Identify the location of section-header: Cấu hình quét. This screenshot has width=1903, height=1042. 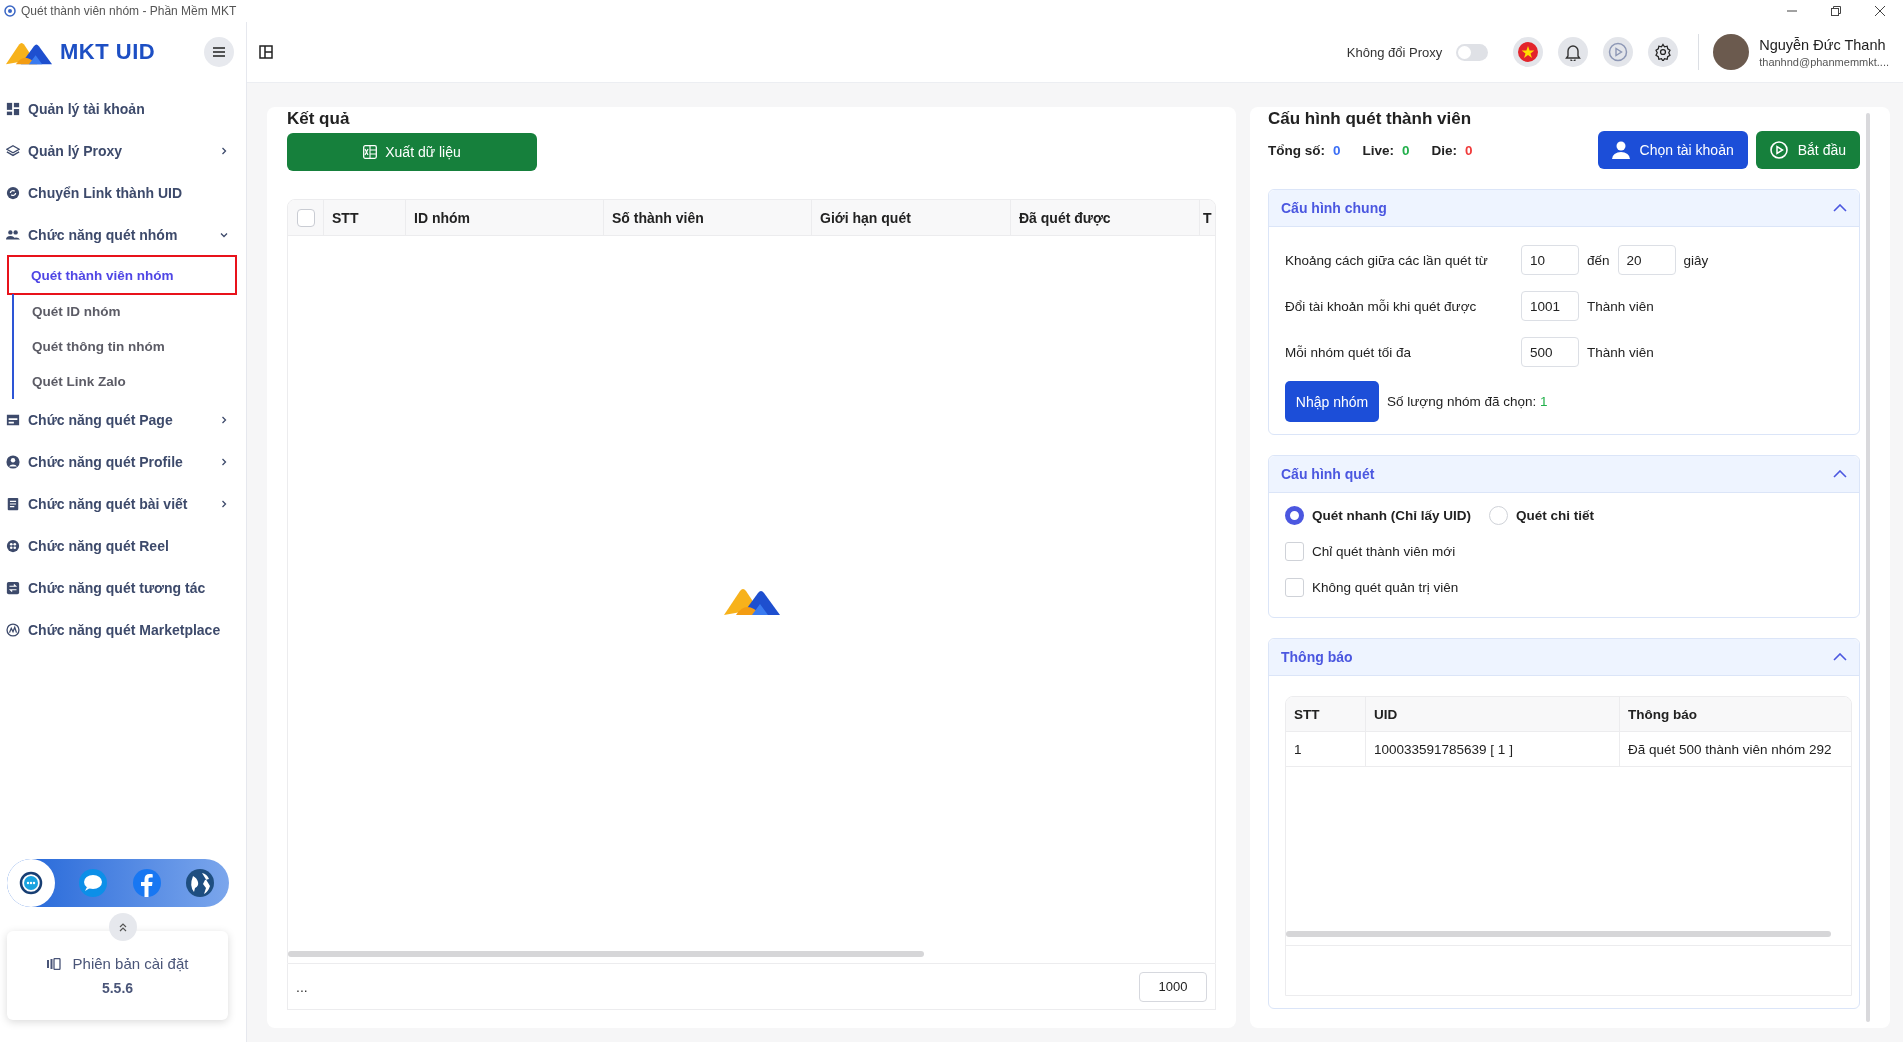
(1564, 474).